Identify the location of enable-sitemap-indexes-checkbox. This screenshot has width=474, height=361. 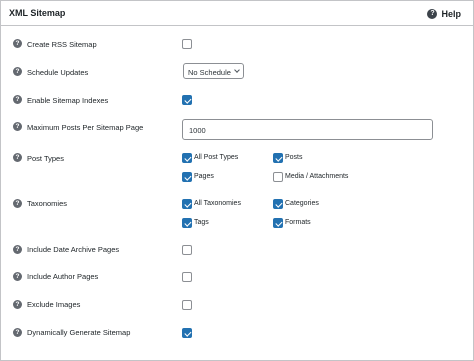
(187, 100).